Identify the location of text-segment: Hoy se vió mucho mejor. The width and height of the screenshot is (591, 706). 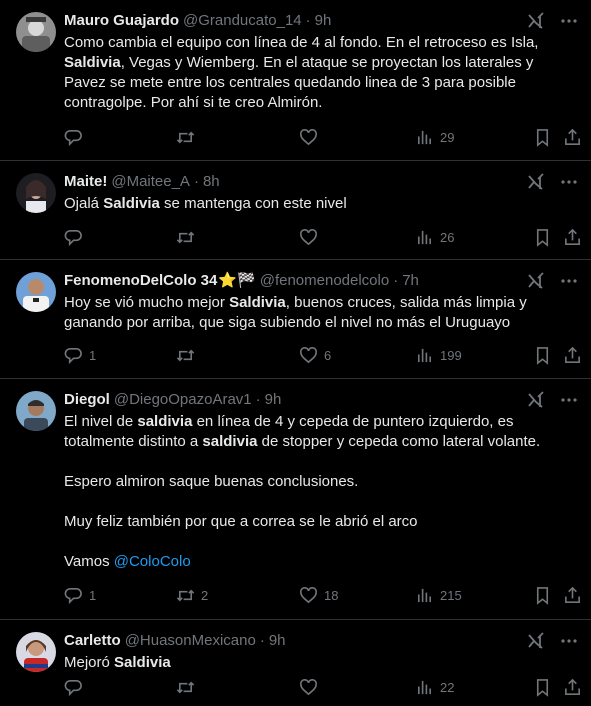
(147, 302).